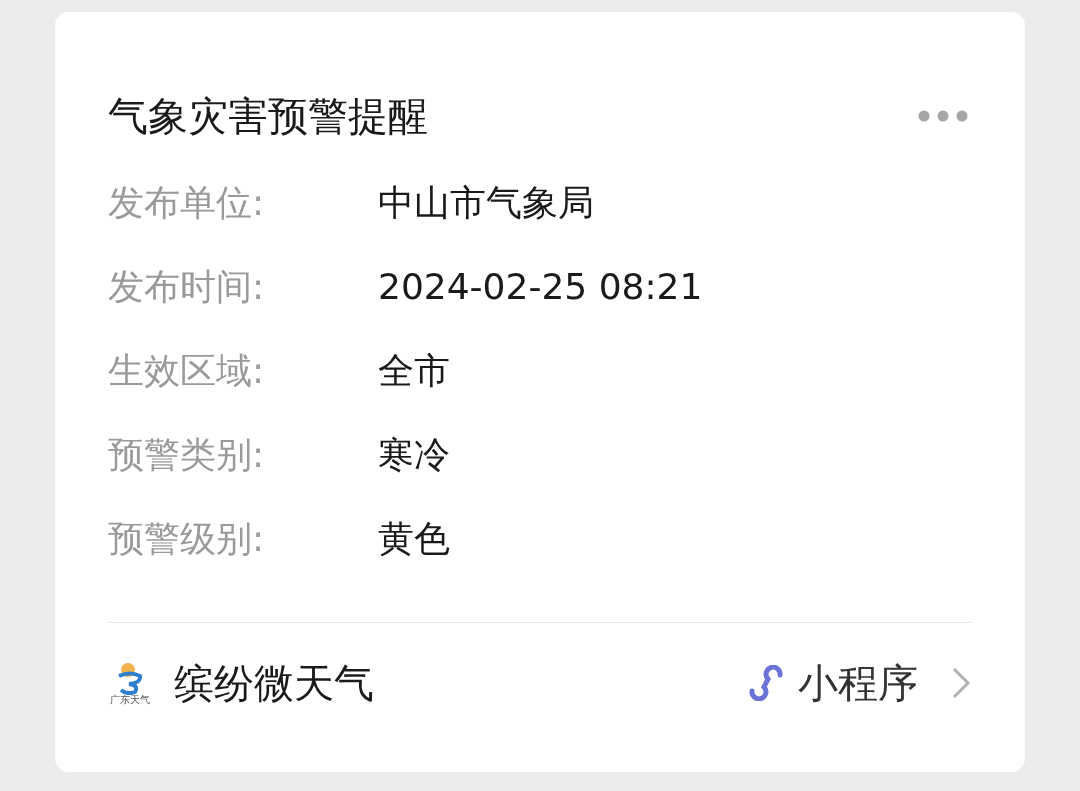 The width and height of the screenshot is (1080, 791). What do you see at coordinates (414, 371) in the screenshot?
I see `field-value: 全市` at bounding box center [414, 371].